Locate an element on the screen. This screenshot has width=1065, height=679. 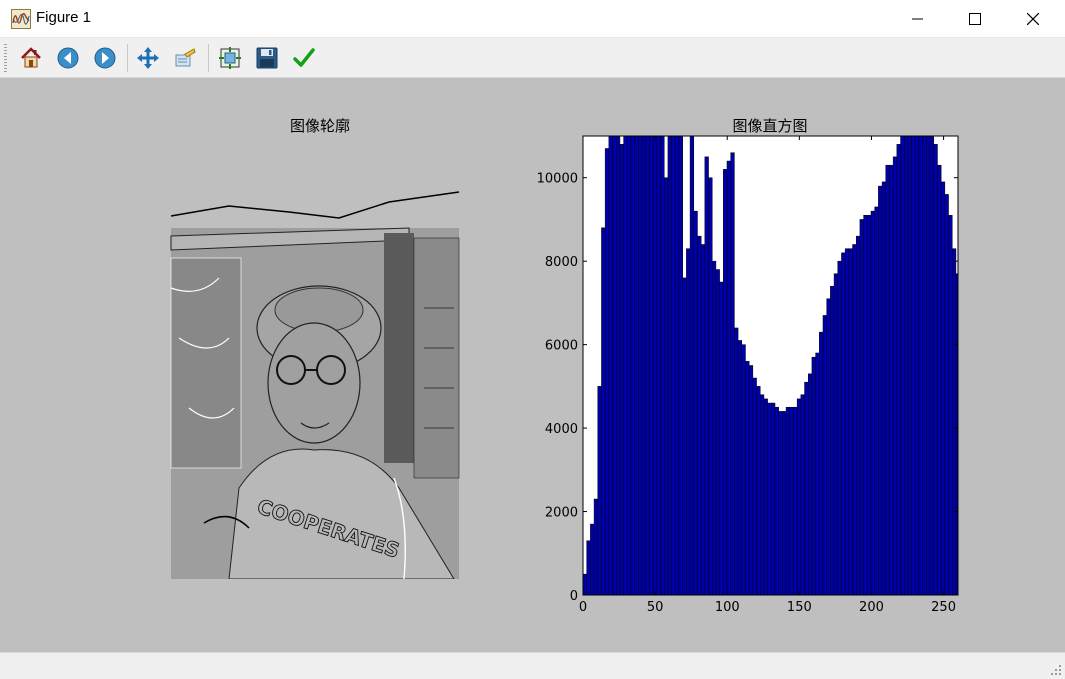
checkmark-icon is located at coordinates (304, 57).